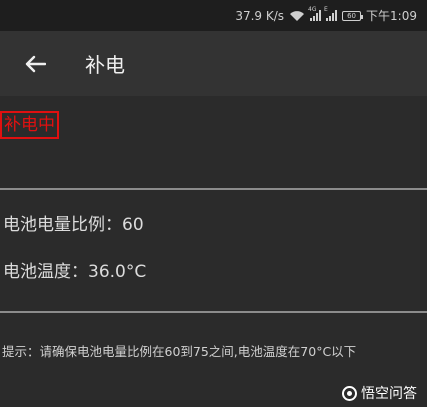 This screenshot has width=427, height=407. I want to click on page-title: 补电, so click(105, 65).